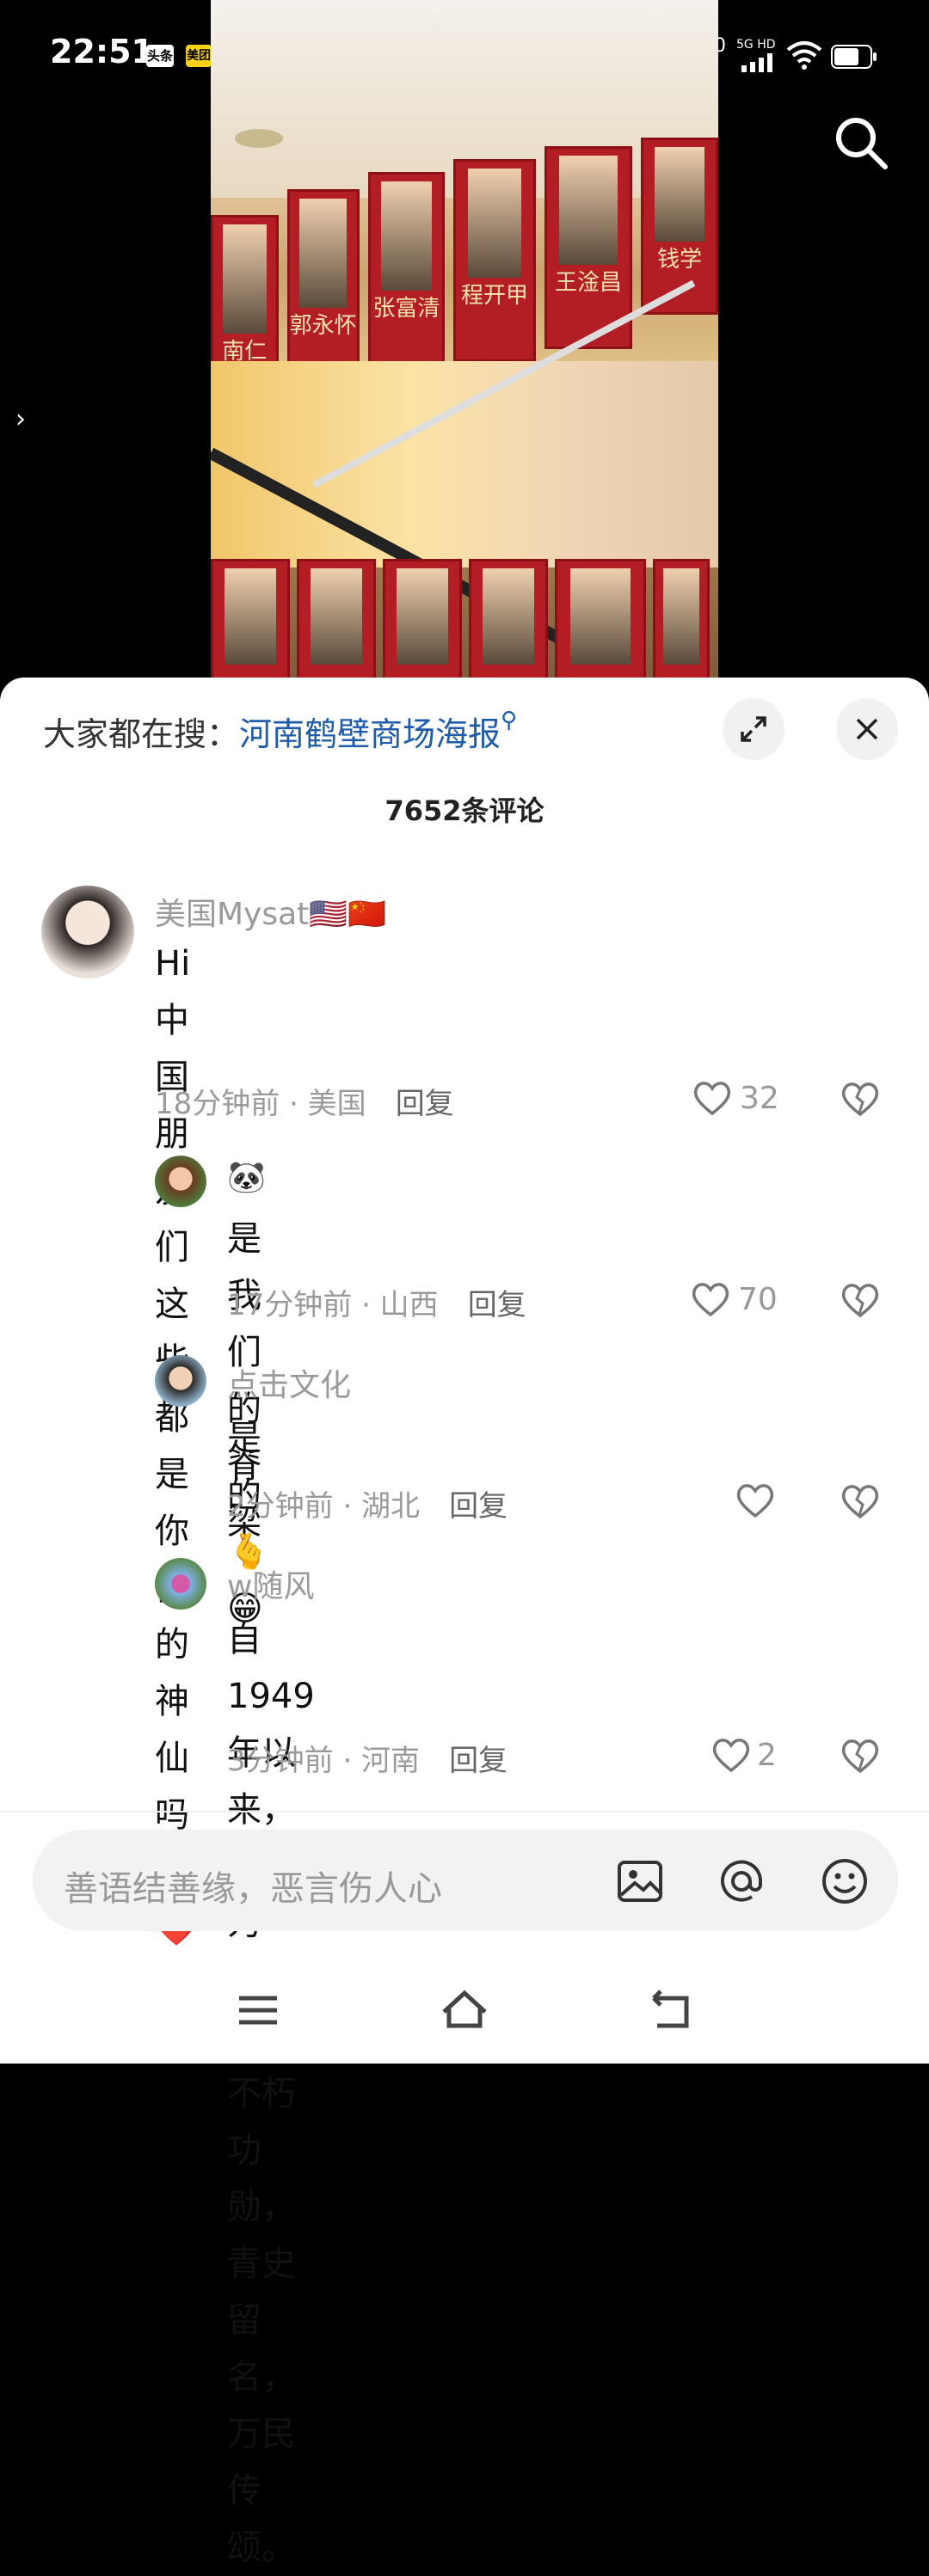 Image resolution: width=929 pixels, height=2576 pixels. I want to click on search-small-icon: ⚲, so click(509, 721).